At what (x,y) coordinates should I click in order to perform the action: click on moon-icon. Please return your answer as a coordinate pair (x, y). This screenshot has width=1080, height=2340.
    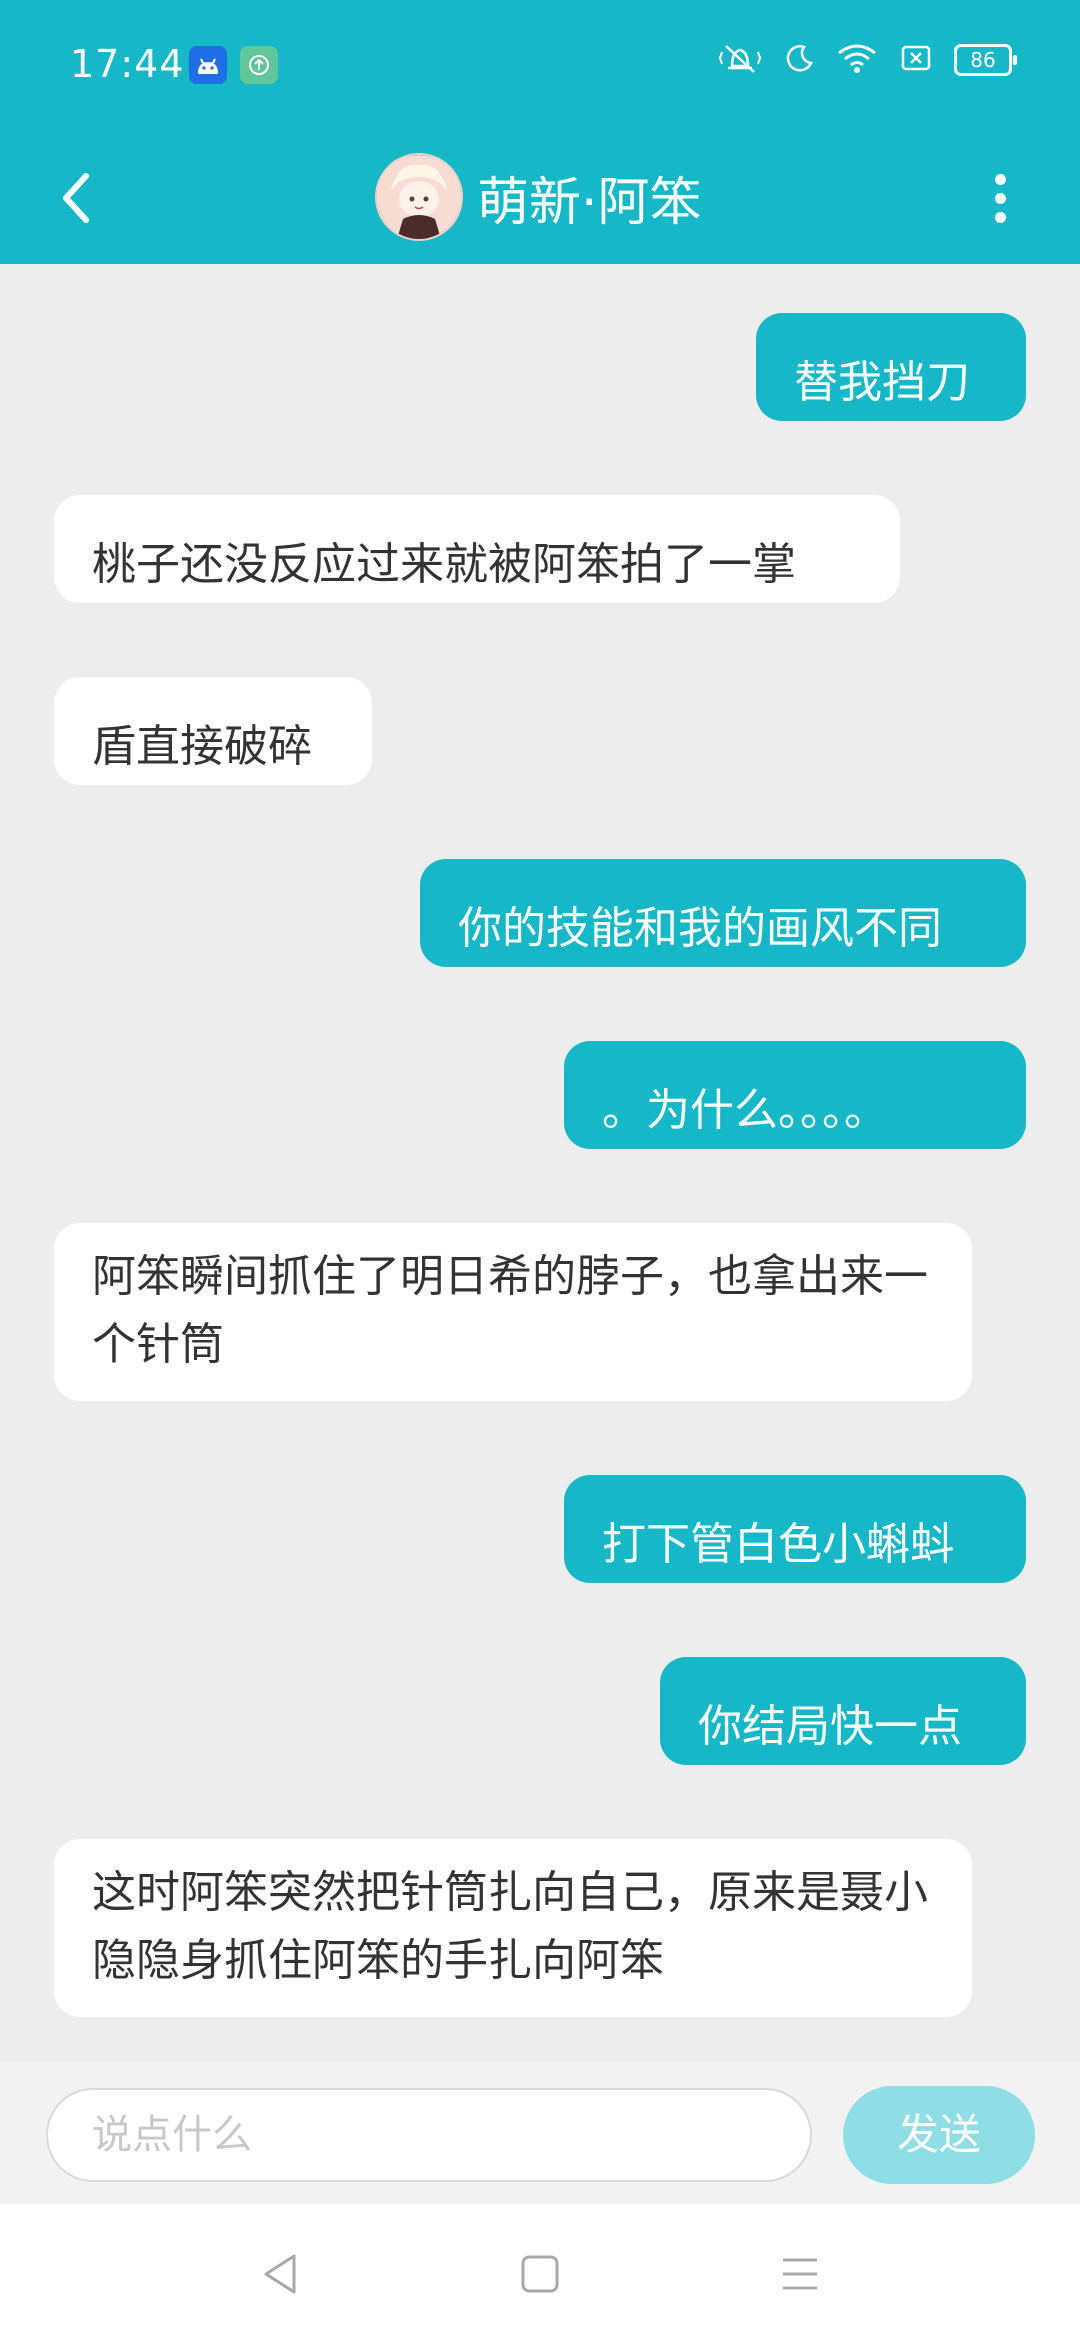
    Looking at the image, I should click on (799, 60).